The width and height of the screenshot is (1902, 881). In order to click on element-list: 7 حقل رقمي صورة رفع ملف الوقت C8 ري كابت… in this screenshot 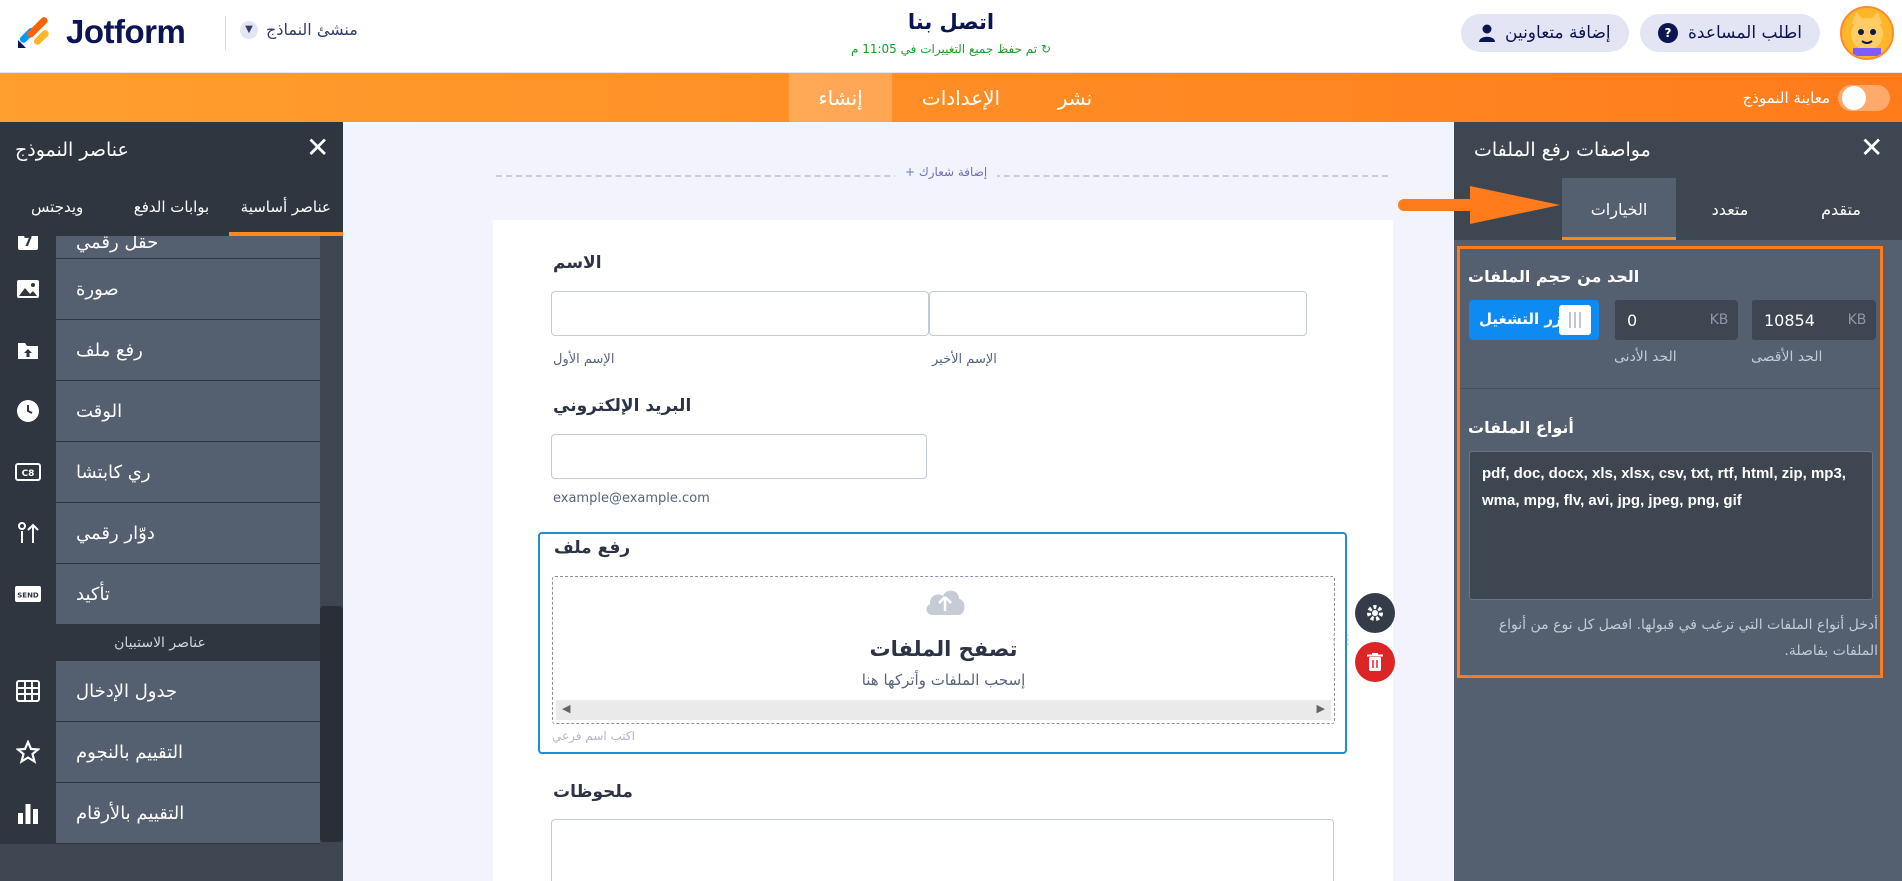, I will do `click(160, 558)`.